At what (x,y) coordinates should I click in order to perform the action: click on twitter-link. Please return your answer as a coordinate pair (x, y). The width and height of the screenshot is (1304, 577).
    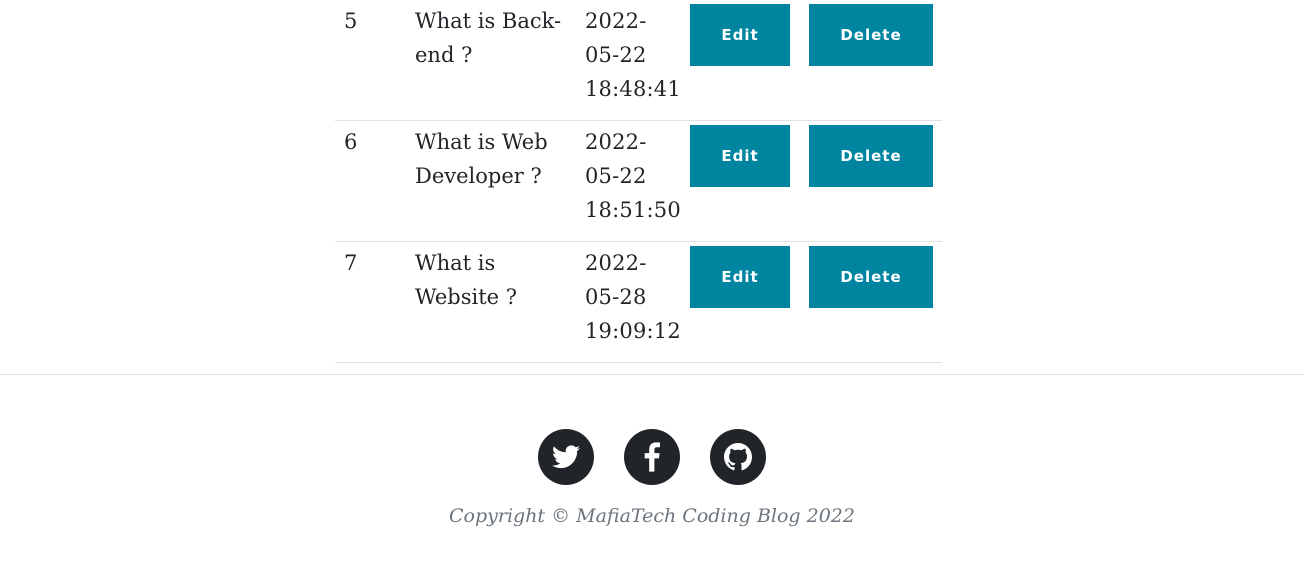
    Looking at the image, I should click on (566, 457).